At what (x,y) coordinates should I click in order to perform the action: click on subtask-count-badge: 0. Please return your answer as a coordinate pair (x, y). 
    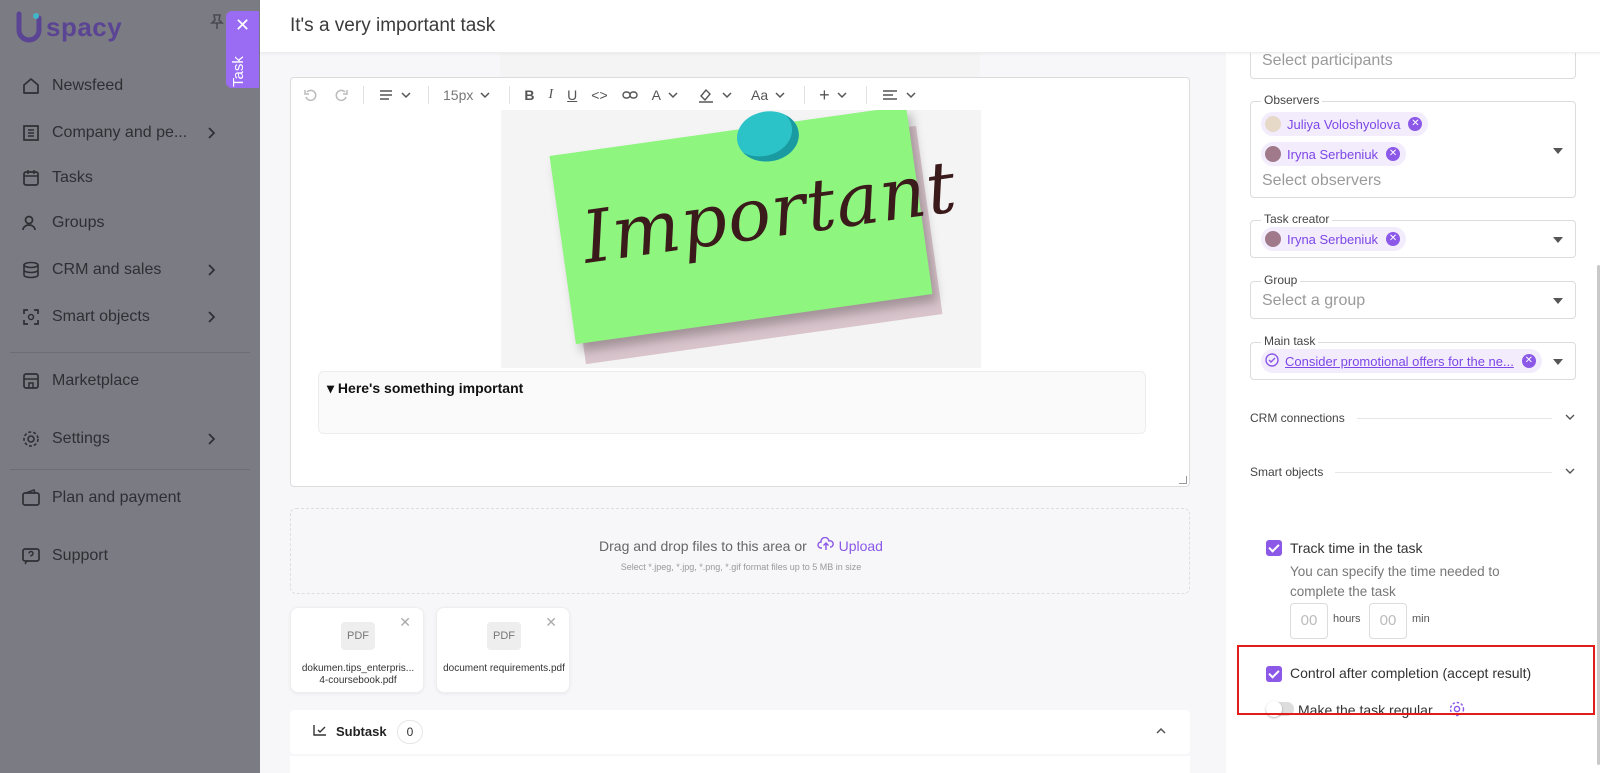
    Looking at the image, I should click on (410, 732).